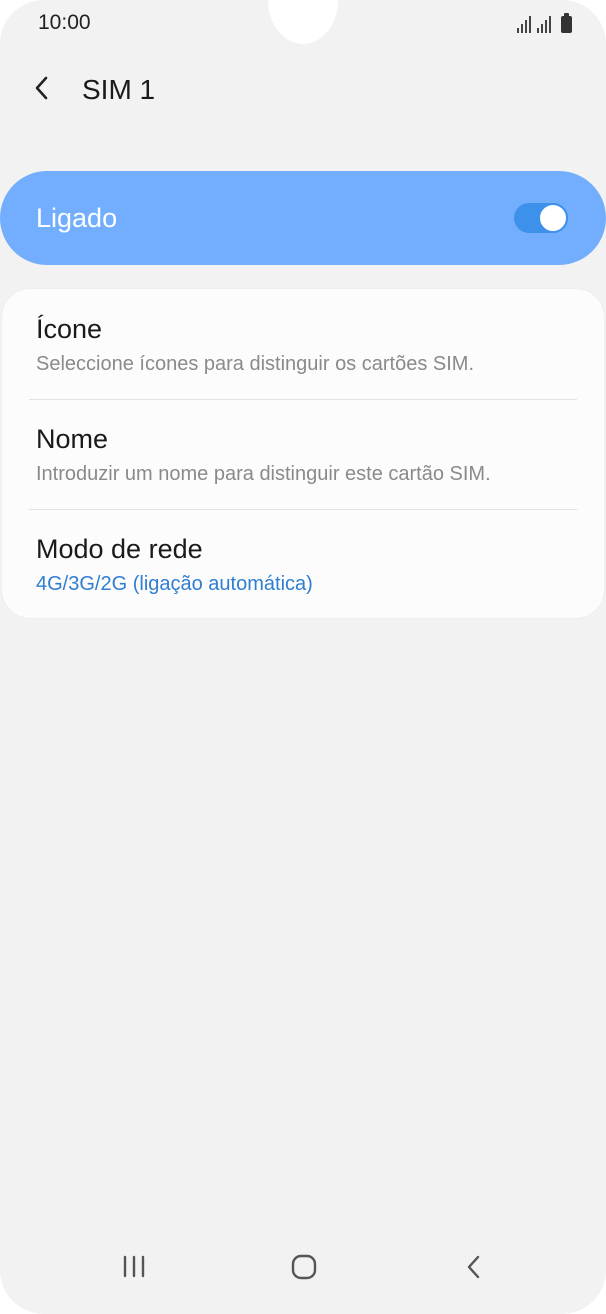 The width and height of the screenshot is (606, 1314). I want to click on chevron-left-icon, so click(41, 88).